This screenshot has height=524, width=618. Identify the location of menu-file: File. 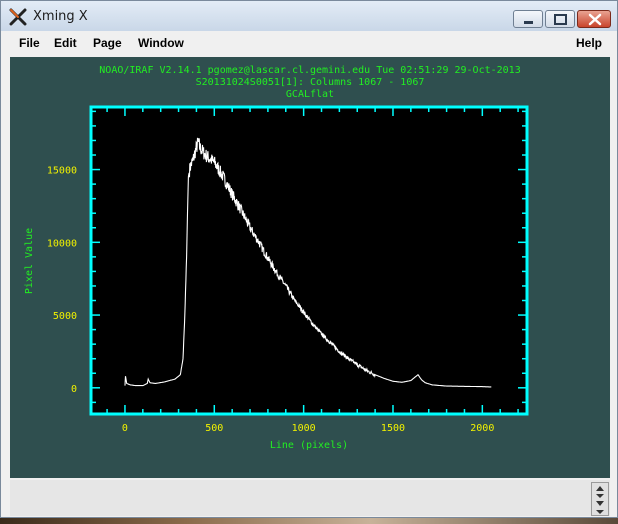
(29, 43).